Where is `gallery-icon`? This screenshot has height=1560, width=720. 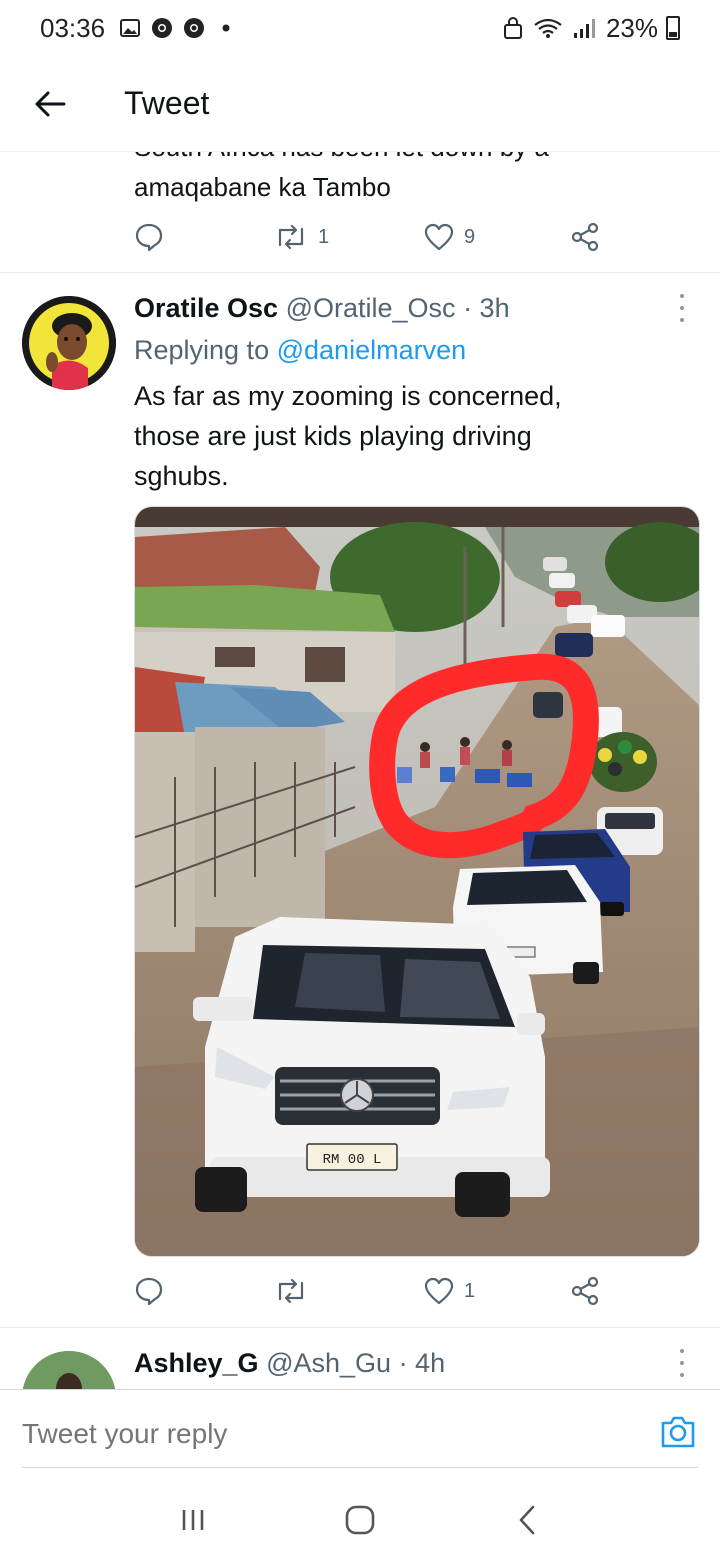 gallery-icon is located at coordinates (130, 28).